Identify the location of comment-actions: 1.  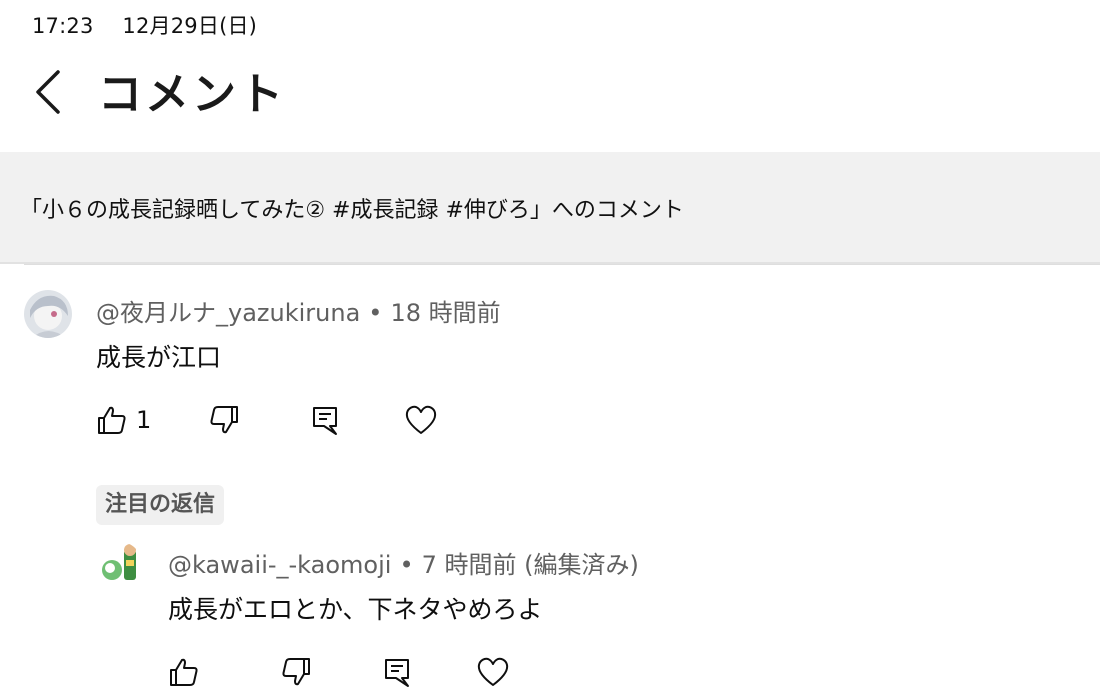
(276, 422).